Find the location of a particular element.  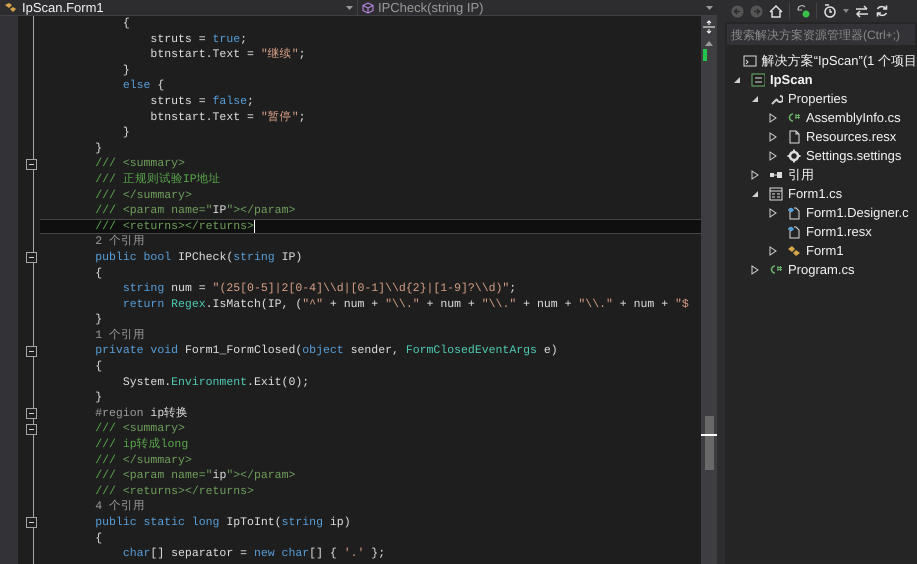

code-line: /// <param name="ip"></param> is located at coordinates (195, 476).